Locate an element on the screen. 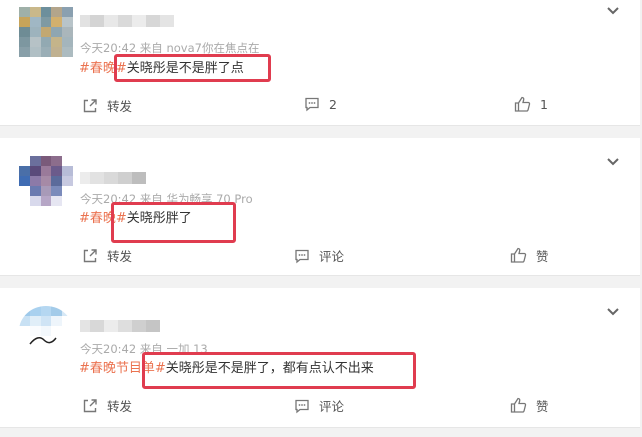  like-count: 1 is located at coordinates (544, 104).